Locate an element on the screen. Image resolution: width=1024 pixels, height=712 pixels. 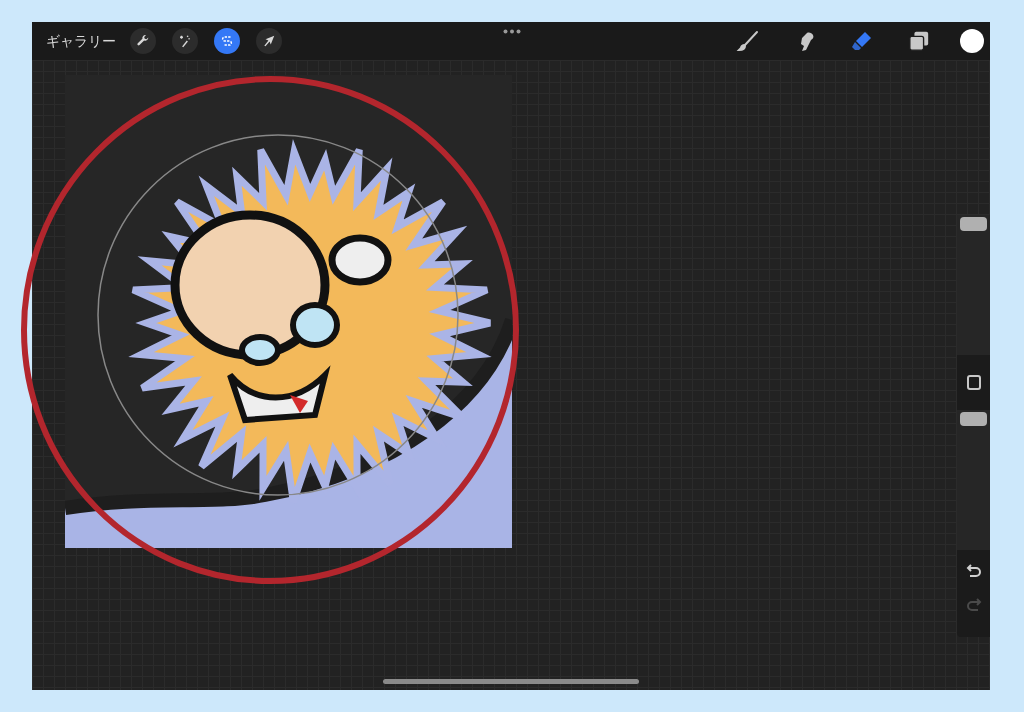
color-swatch is located at coordinates (972, 41).